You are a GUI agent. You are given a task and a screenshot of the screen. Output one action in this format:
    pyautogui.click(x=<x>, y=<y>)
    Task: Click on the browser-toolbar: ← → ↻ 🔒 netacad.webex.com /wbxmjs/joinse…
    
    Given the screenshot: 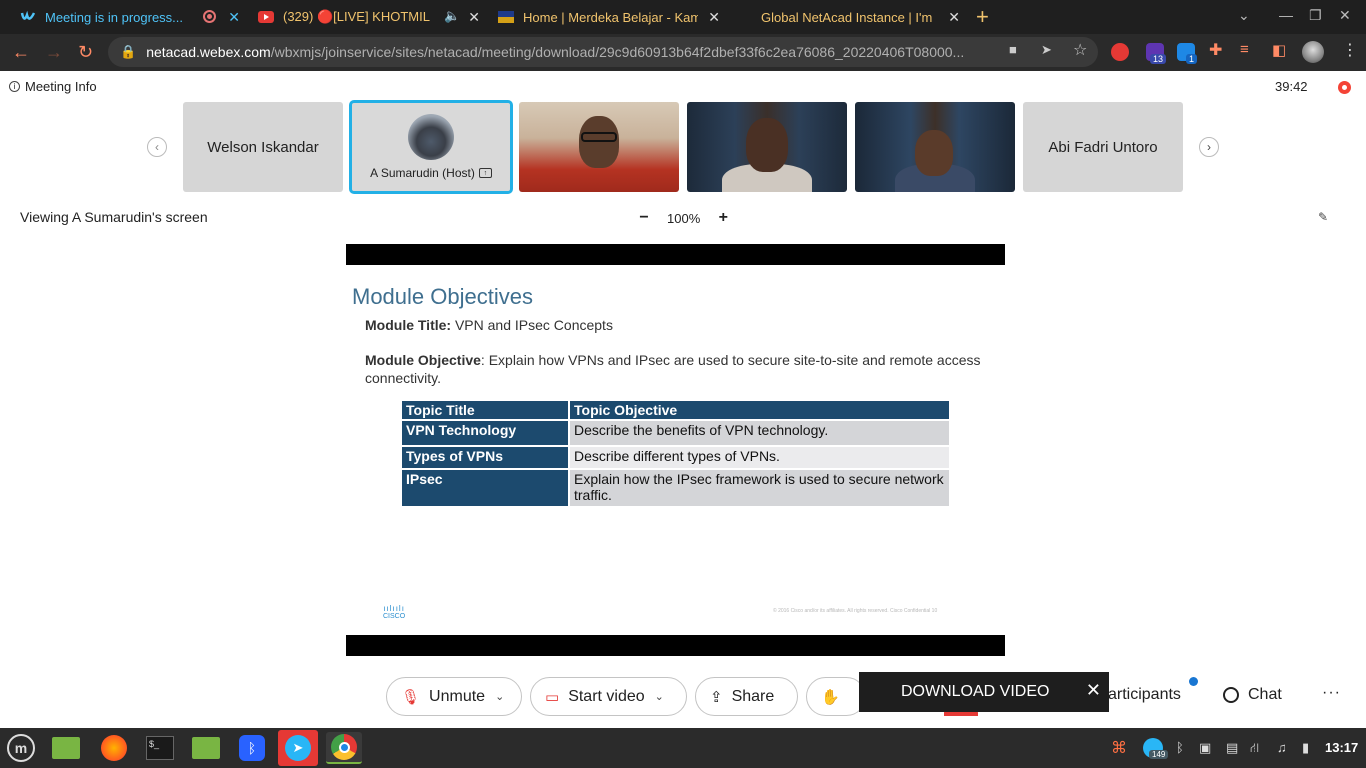 What is the action you would take?
    pyautogui.click(x=683, y=52)
    